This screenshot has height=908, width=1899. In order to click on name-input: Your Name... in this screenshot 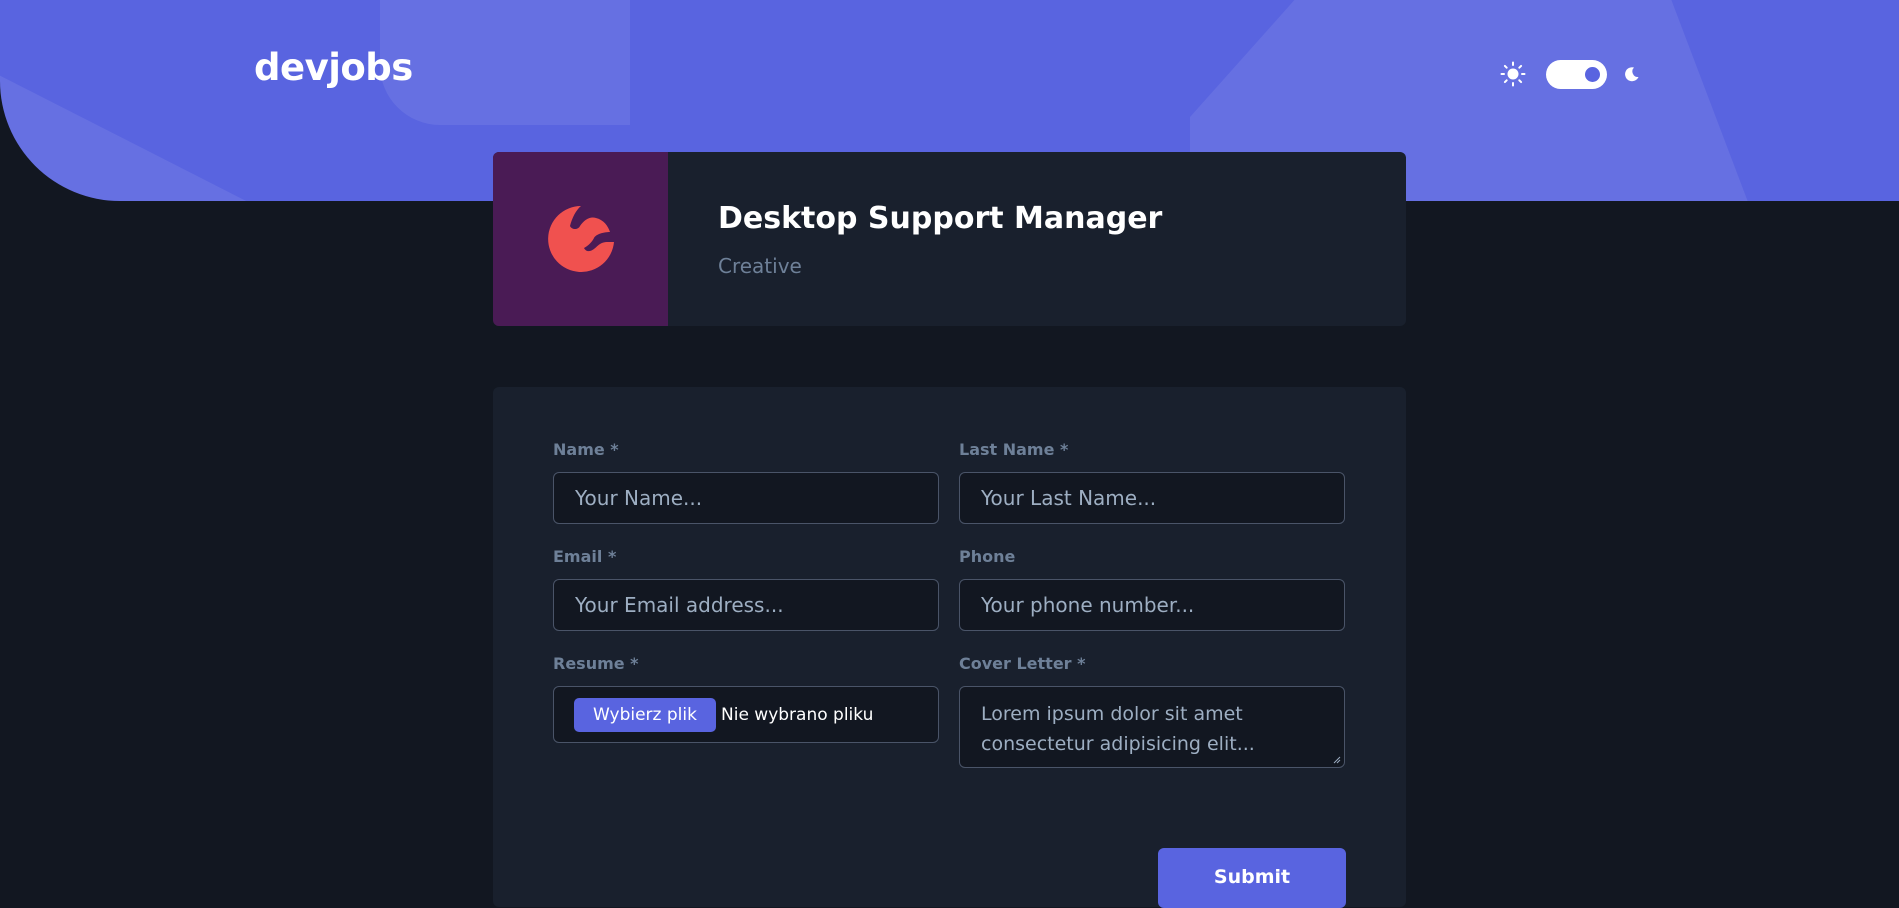, I will do `click(746, 498)`.